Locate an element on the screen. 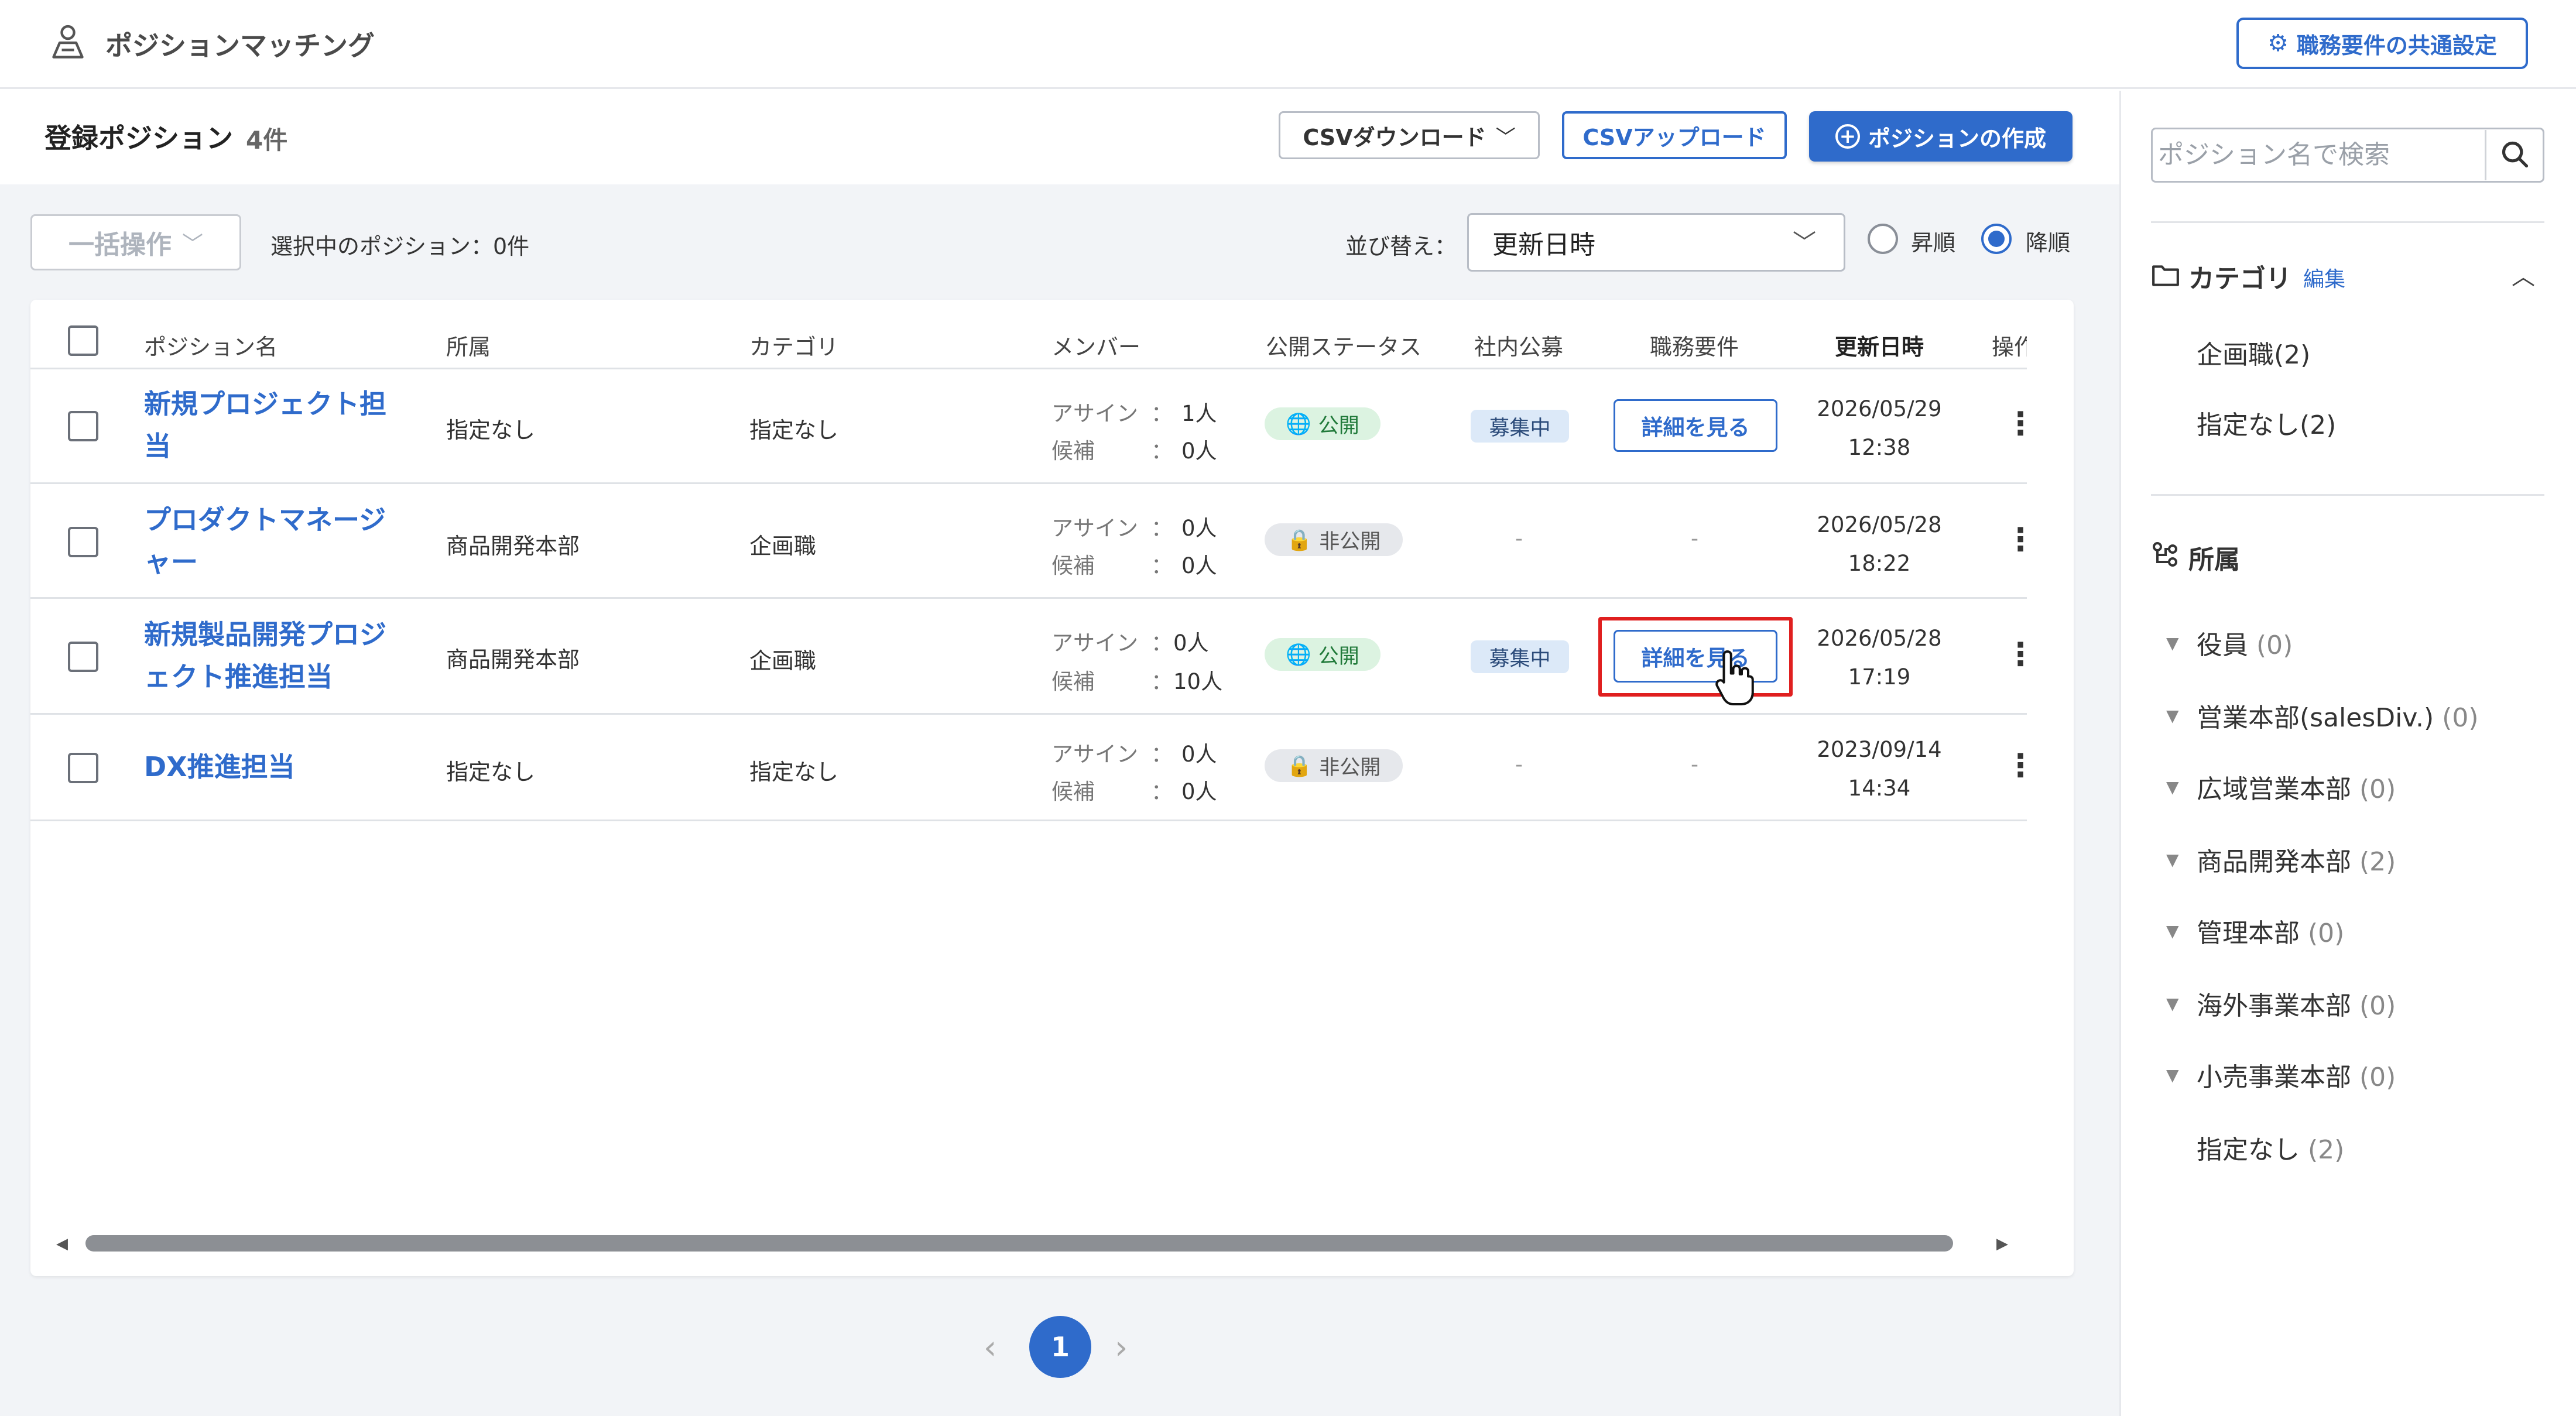  column-header-members: メンバー is located at coordinates (1096, 347).